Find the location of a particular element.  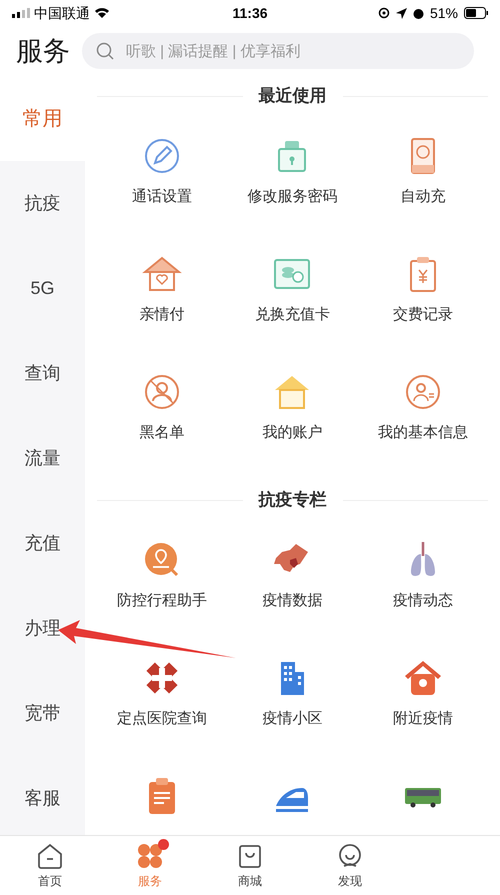

smile-bubble-icon is located at coordinates (350, 856).